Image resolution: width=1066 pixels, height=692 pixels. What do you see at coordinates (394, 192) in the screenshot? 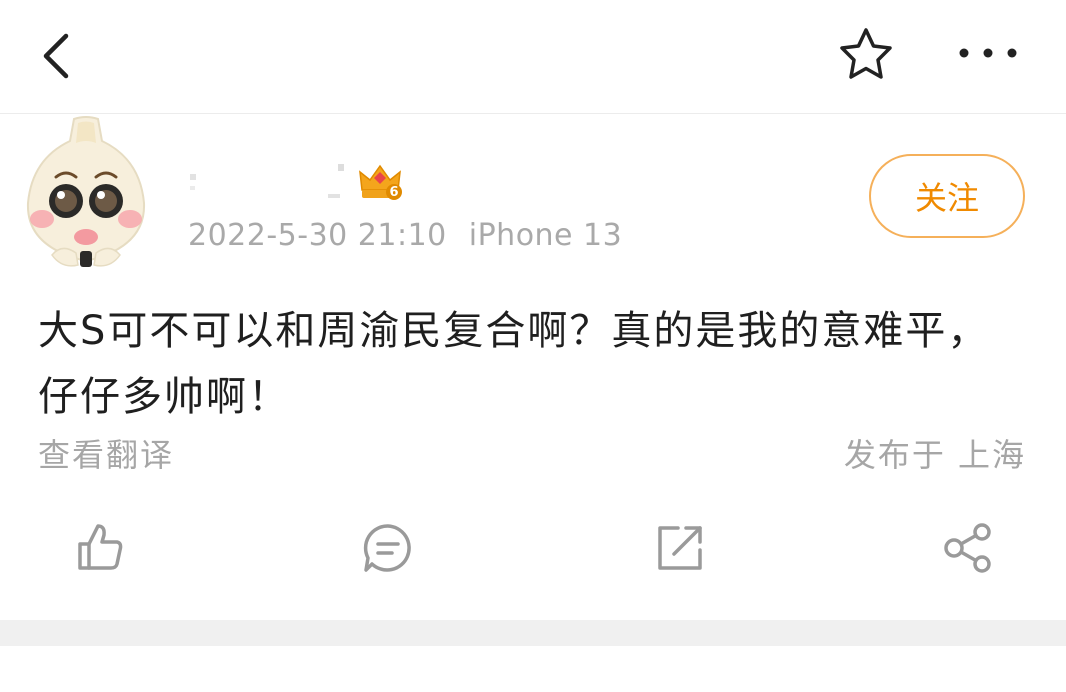
I see `badge-level-number: 6` at bounding box center [394, 192].